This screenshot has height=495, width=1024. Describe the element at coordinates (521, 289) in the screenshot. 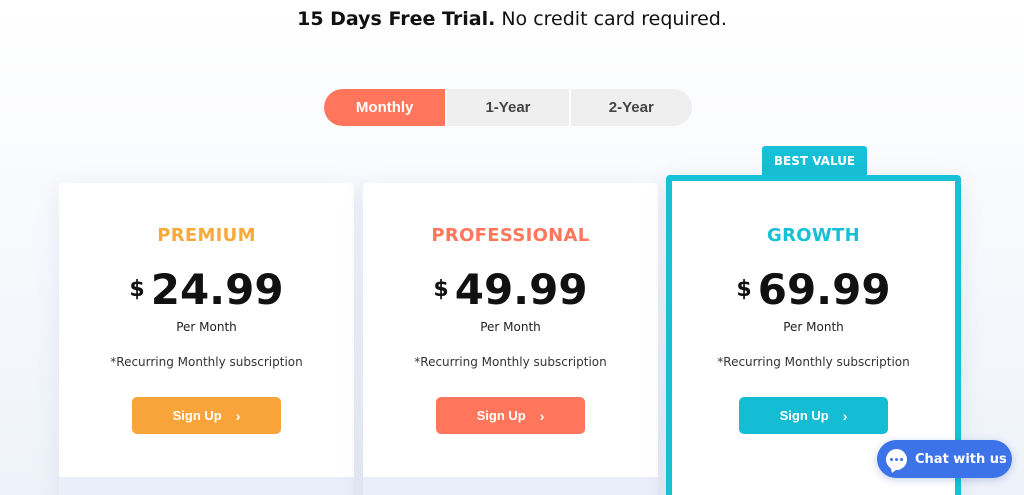

I see `price-amount: 49.99` at that location.